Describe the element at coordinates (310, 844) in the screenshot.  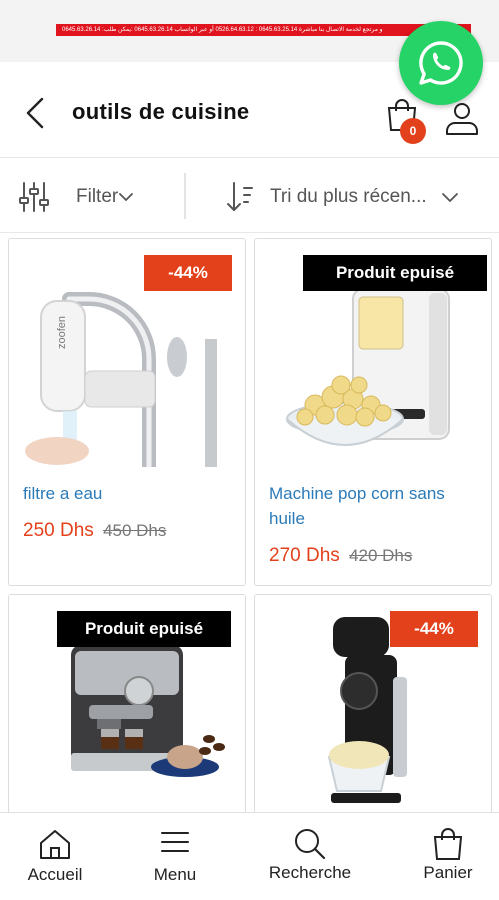
I see `search-icon` at that location.